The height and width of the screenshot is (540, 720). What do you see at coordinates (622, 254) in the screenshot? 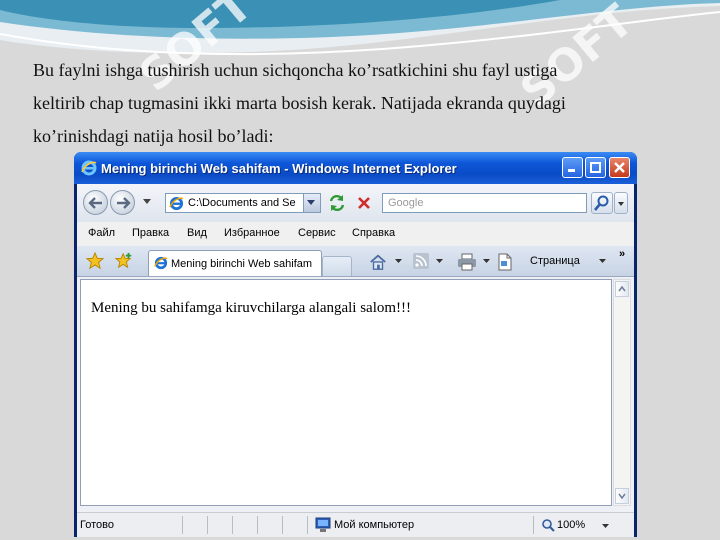
I see `more-tools-chevron: »` at bounding box center [622, 254].